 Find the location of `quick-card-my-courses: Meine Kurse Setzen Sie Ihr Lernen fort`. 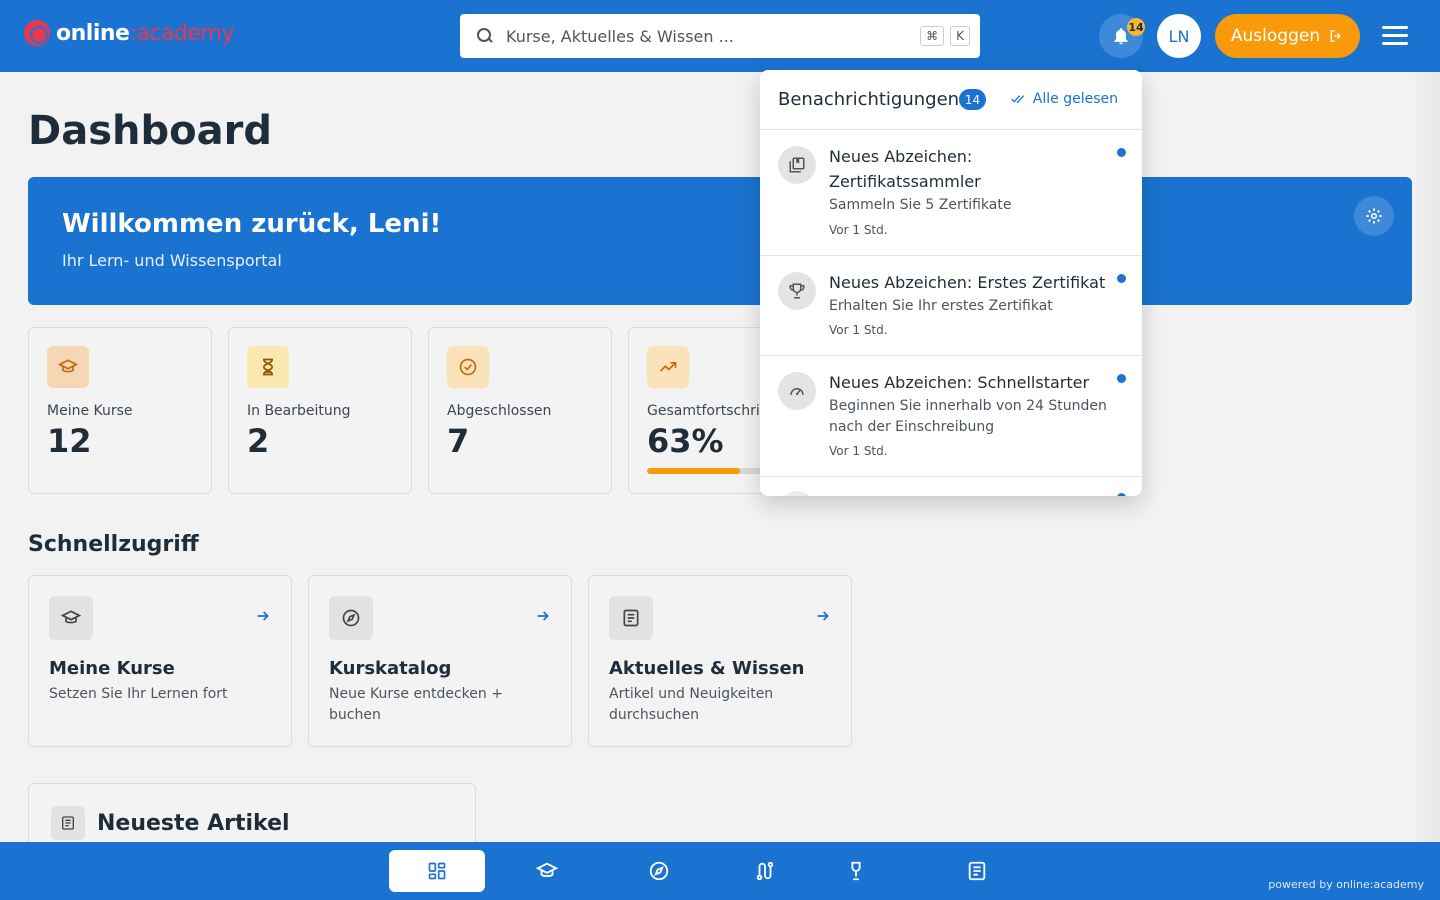

quick-card-my-courses: Meine Kurse Setzen Sie Ihr Lernen fort is located at coordinates (160, 661).